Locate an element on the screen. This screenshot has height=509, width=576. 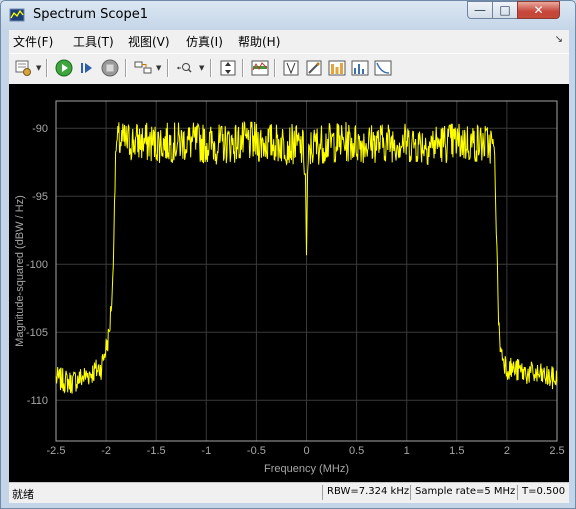
window-title: Spectrum Scope1 is located at coordinates (91, 14).